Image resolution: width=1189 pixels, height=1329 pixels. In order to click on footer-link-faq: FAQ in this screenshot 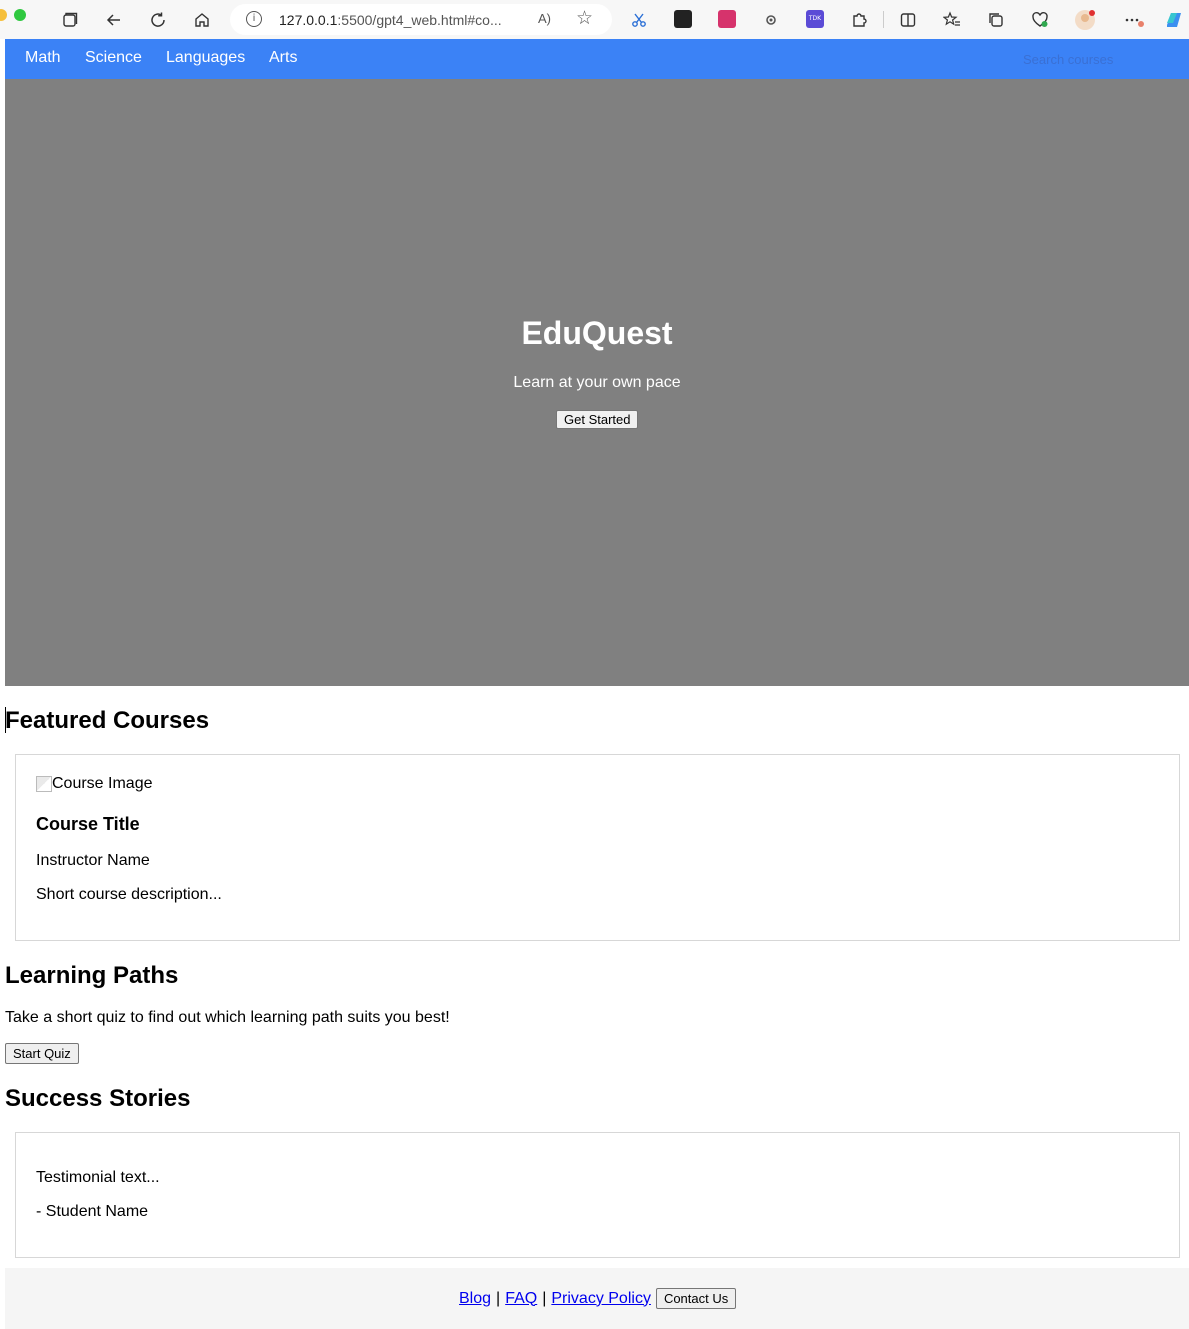, I will do `click(521, 1299)`.